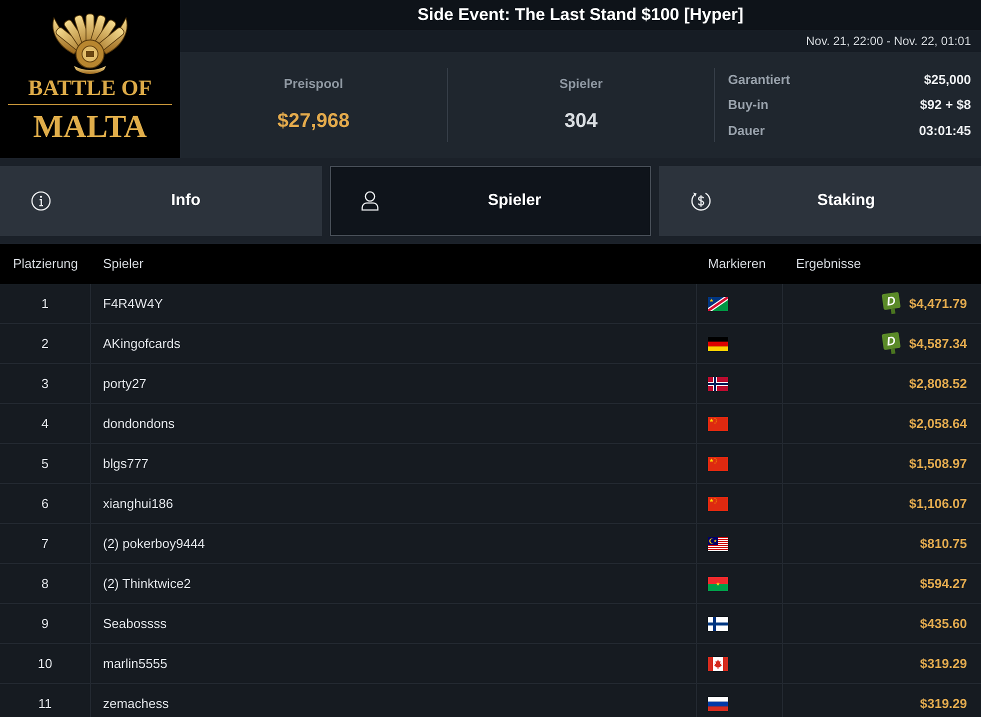  Describe the element at coordinates (938, 503) in the screenshot. I see `result-amount: $1,106.07` at that location.